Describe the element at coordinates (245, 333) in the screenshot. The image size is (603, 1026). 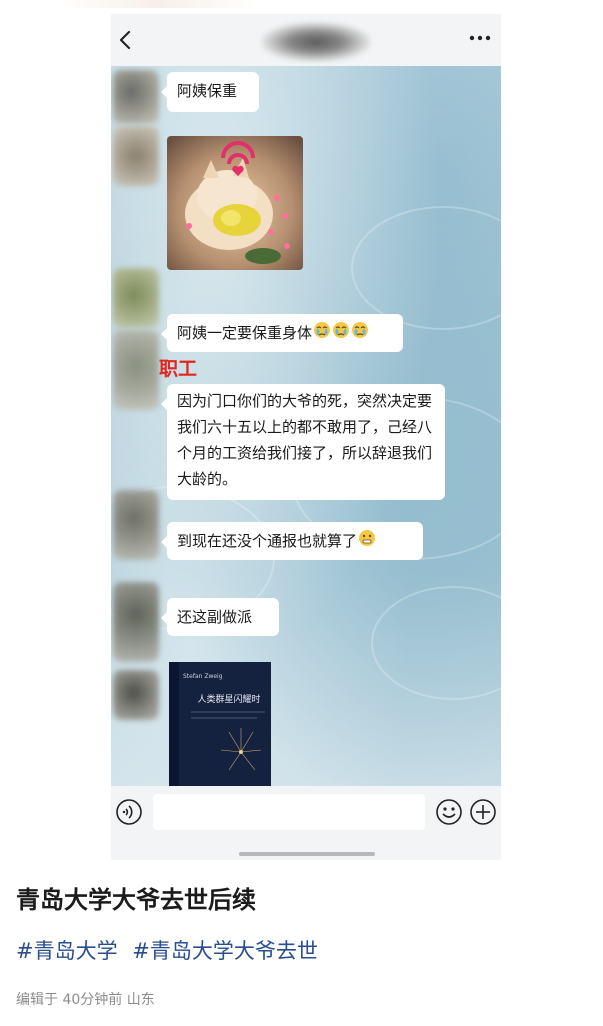
I see `message-text: 阿姨一定要保重身体` at that location.